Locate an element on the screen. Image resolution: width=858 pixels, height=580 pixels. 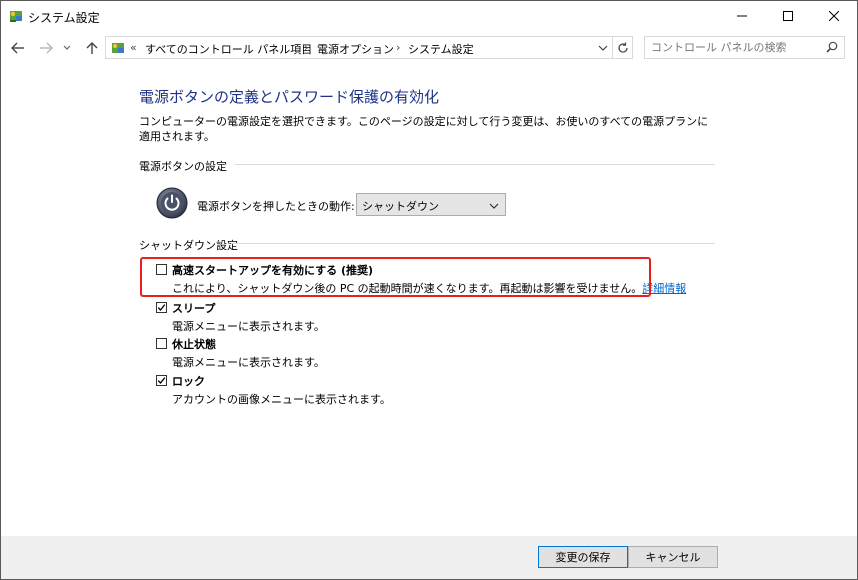
refresh-icon is located at coordinates (622, 47).